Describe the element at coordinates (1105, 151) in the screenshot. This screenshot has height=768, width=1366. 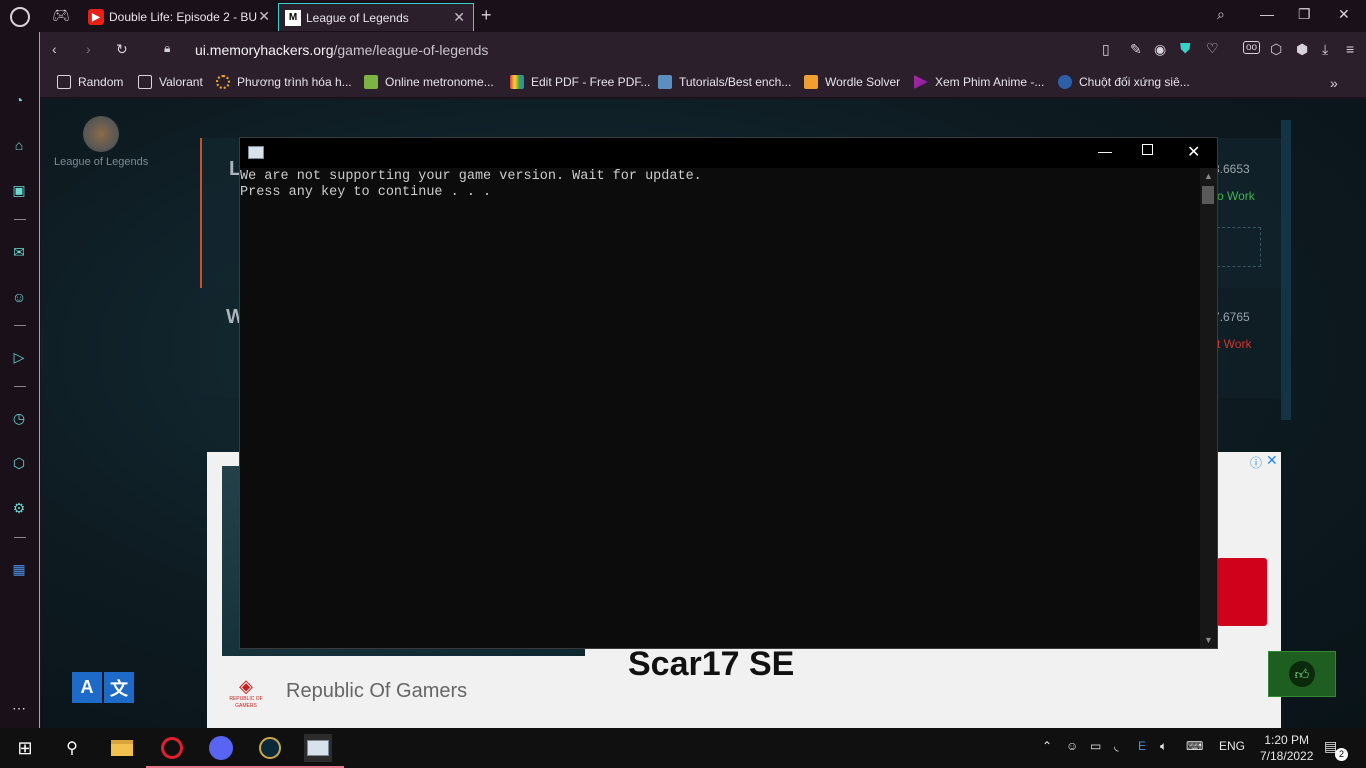
I see `console-minimize-icon: —` at that location.